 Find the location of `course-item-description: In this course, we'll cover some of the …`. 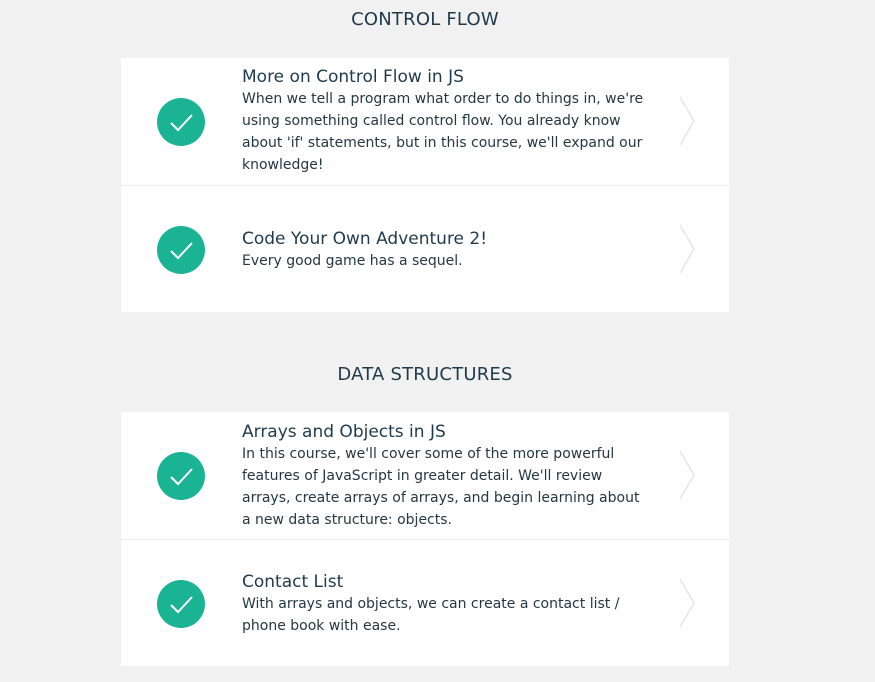

course-item-description: In this course, we'll cover some of the … is located at coordinates (441, 487).